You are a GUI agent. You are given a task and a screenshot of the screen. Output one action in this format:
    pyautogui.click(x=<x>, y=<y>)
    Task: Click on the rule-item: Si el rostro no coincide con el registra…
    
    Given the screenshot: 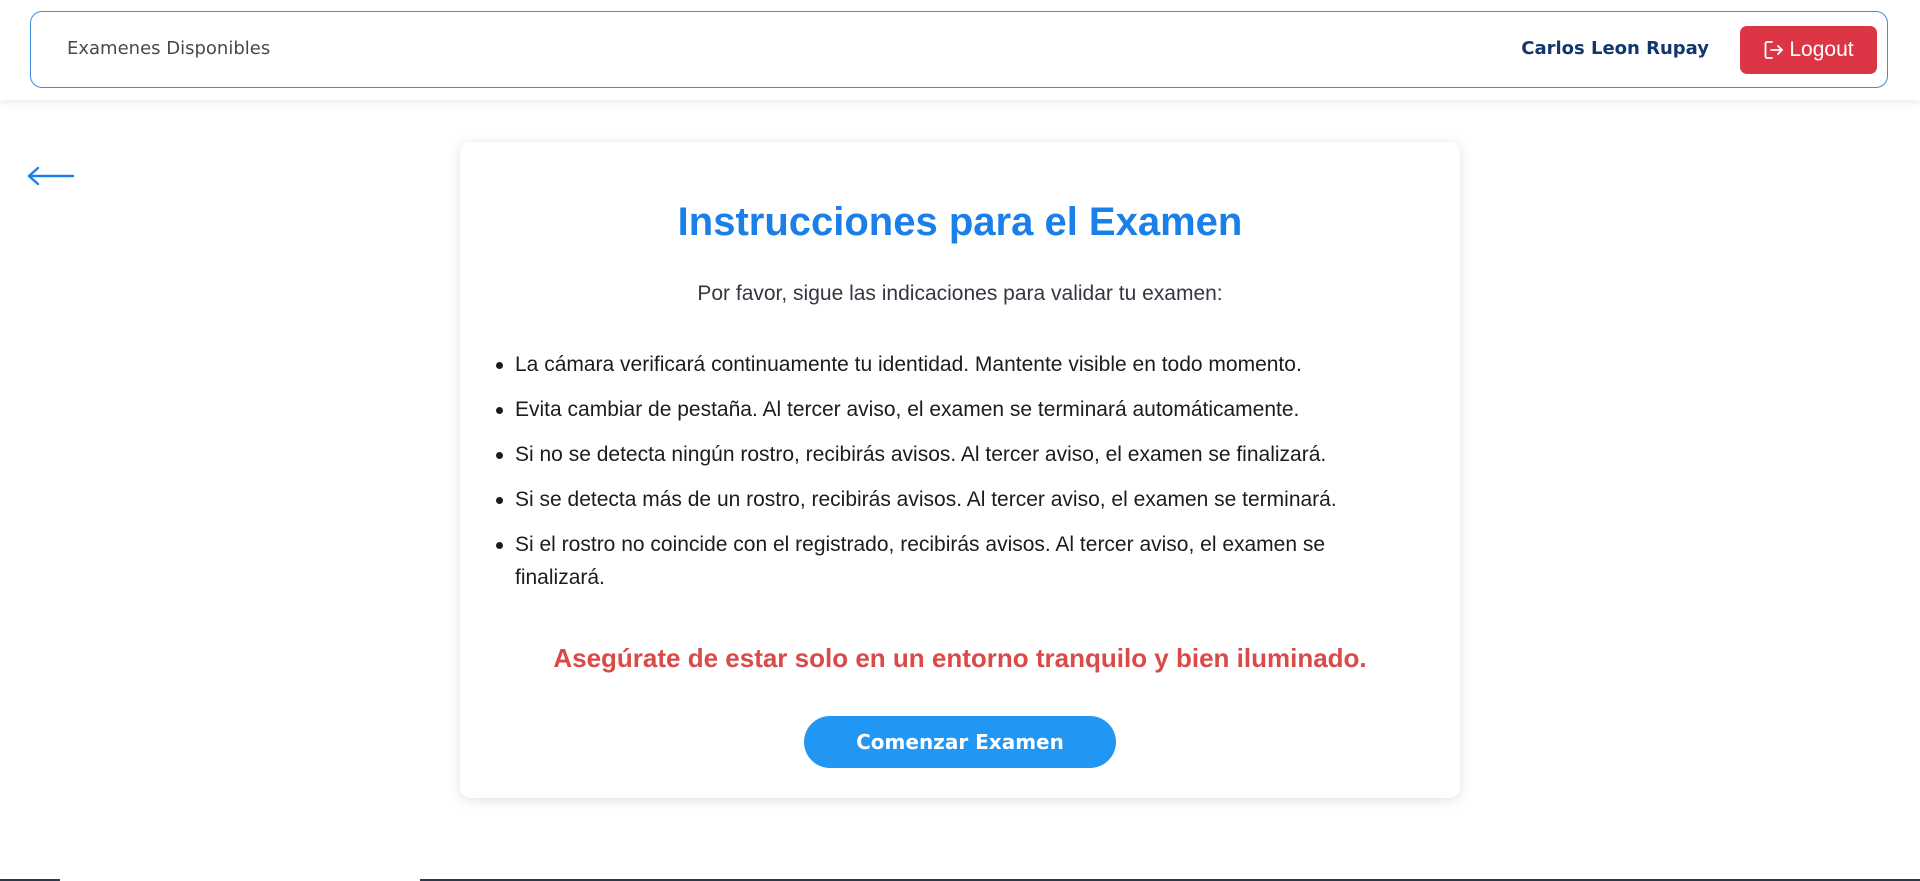 What is the action you would take?
    pyautogui.click(x=945, y=561)
    